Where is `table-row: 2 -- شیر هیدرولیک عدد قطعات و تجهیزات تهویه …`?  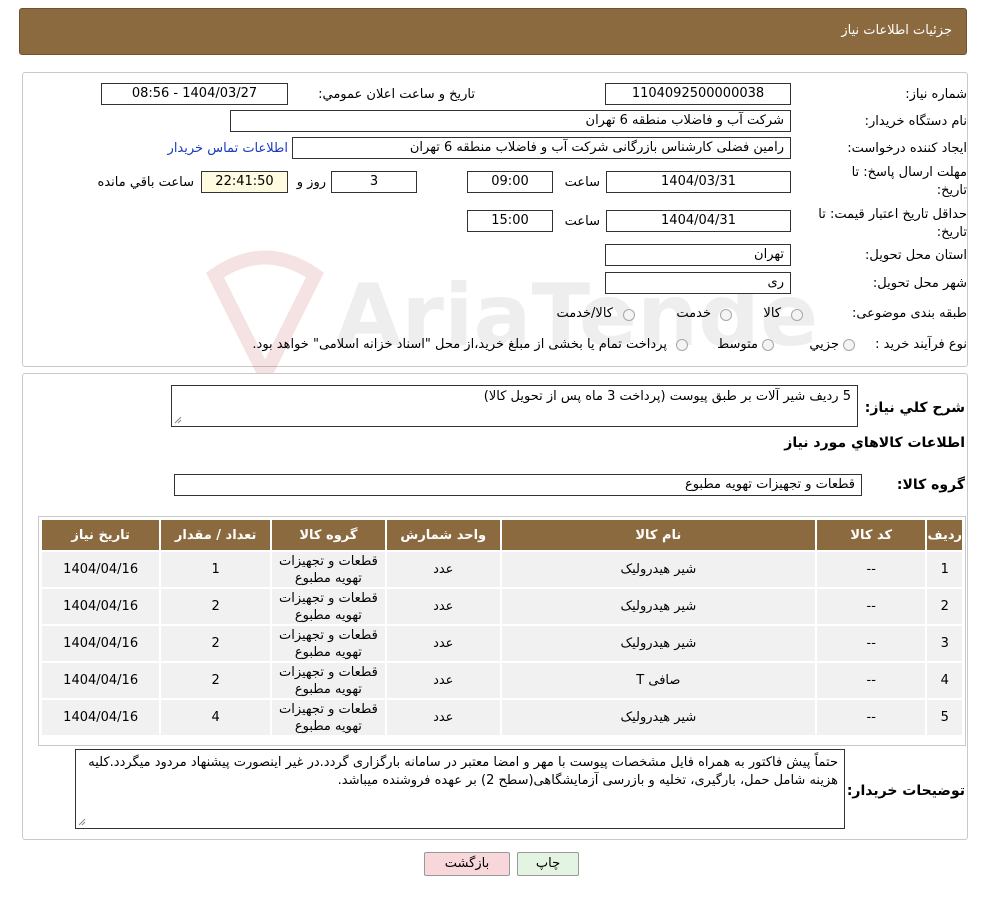
table-row: 2 -- شیر هیدرولیک عدد قطعات و تجهیزات تهویه … is located at coordinates (501, 606).